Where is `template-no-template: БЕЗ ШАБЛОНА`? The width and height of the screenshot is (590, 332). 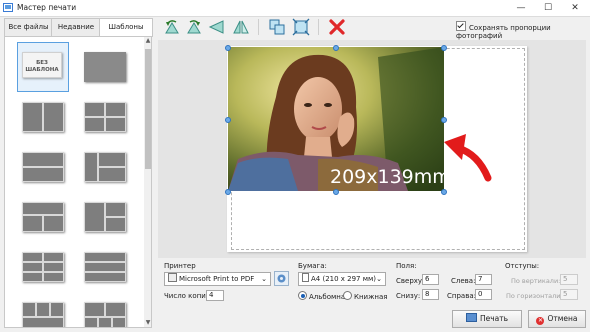 template-no-template: БЕЗ ШАБЛОНА is located at coordinates (42, 65).